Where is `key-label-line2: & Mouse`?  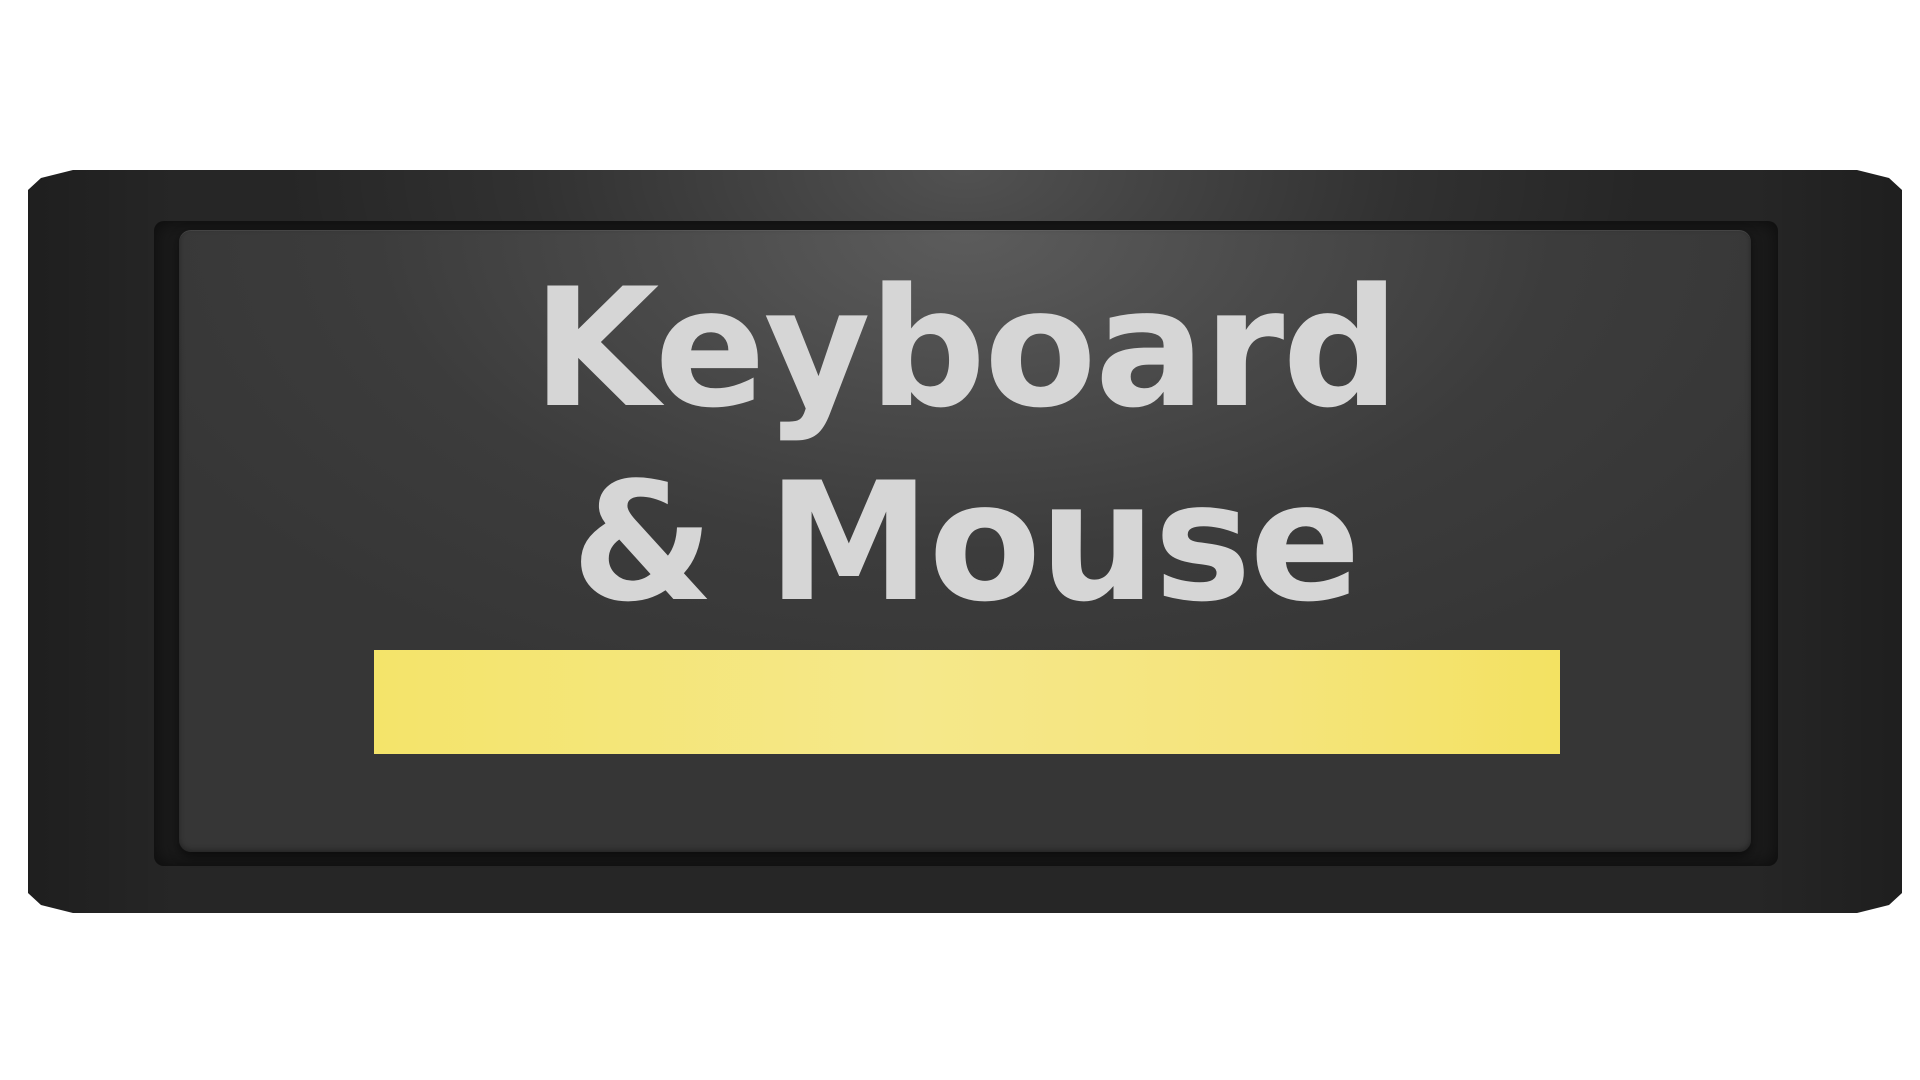
key-label-line2: & Mouse is located at coordinates (966, 542).